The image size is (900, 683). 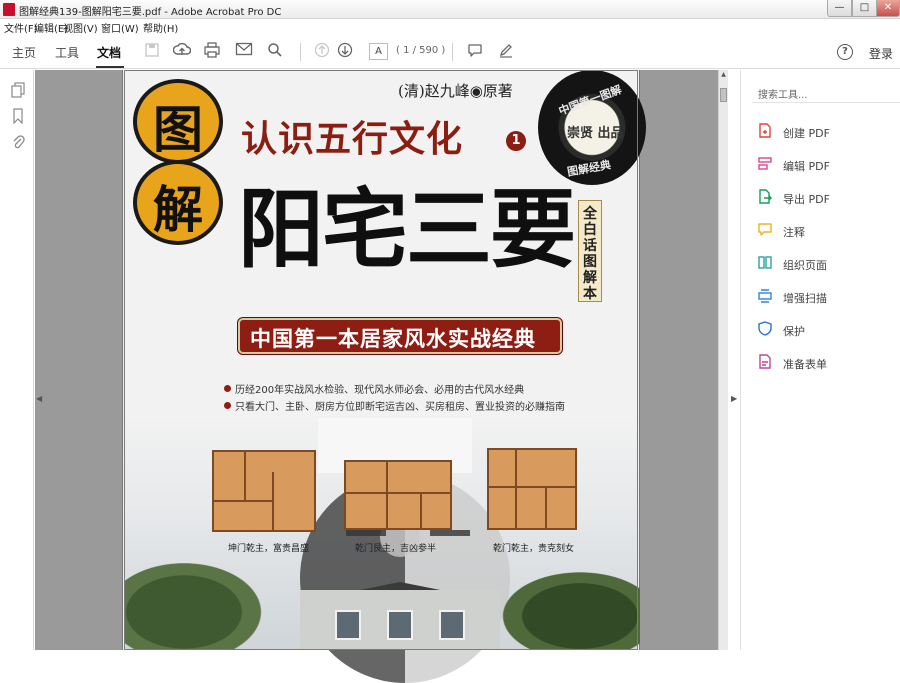 I want to click on tool-edit-pdf: 编辑 PDF, so click(x=828, y=164).